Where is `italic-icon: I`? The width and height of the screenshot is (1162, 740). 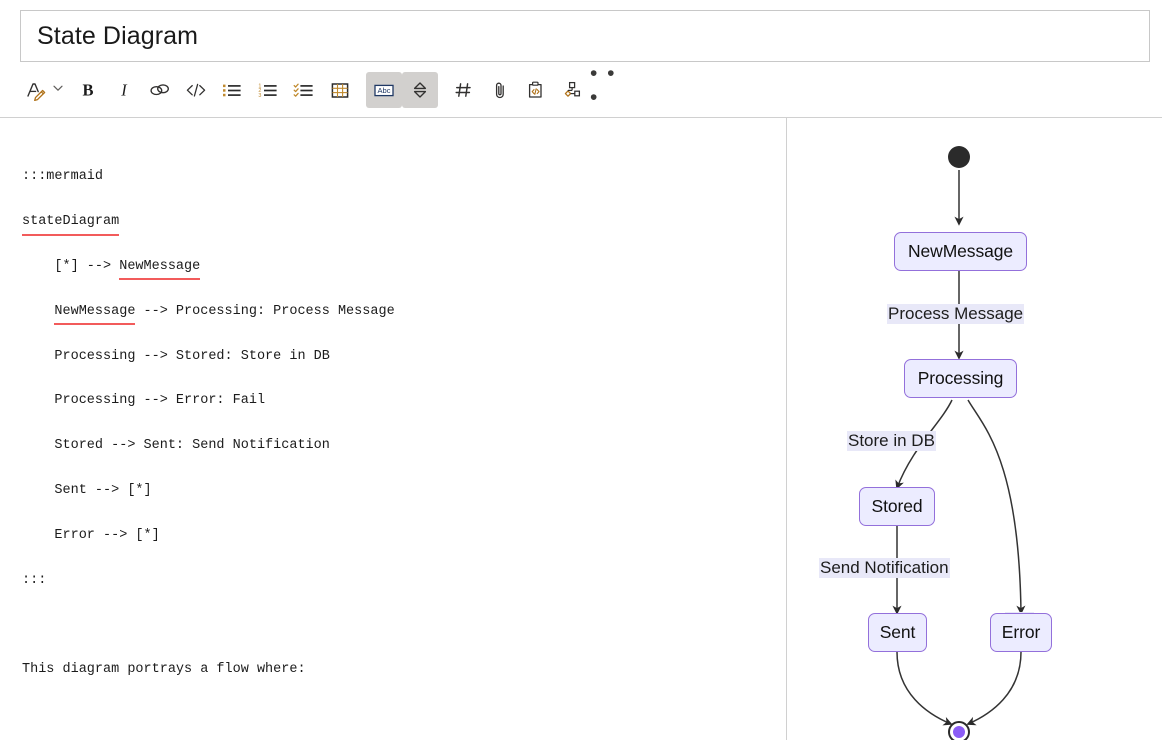
italic-icon: I is located at coordinates (124, 90).